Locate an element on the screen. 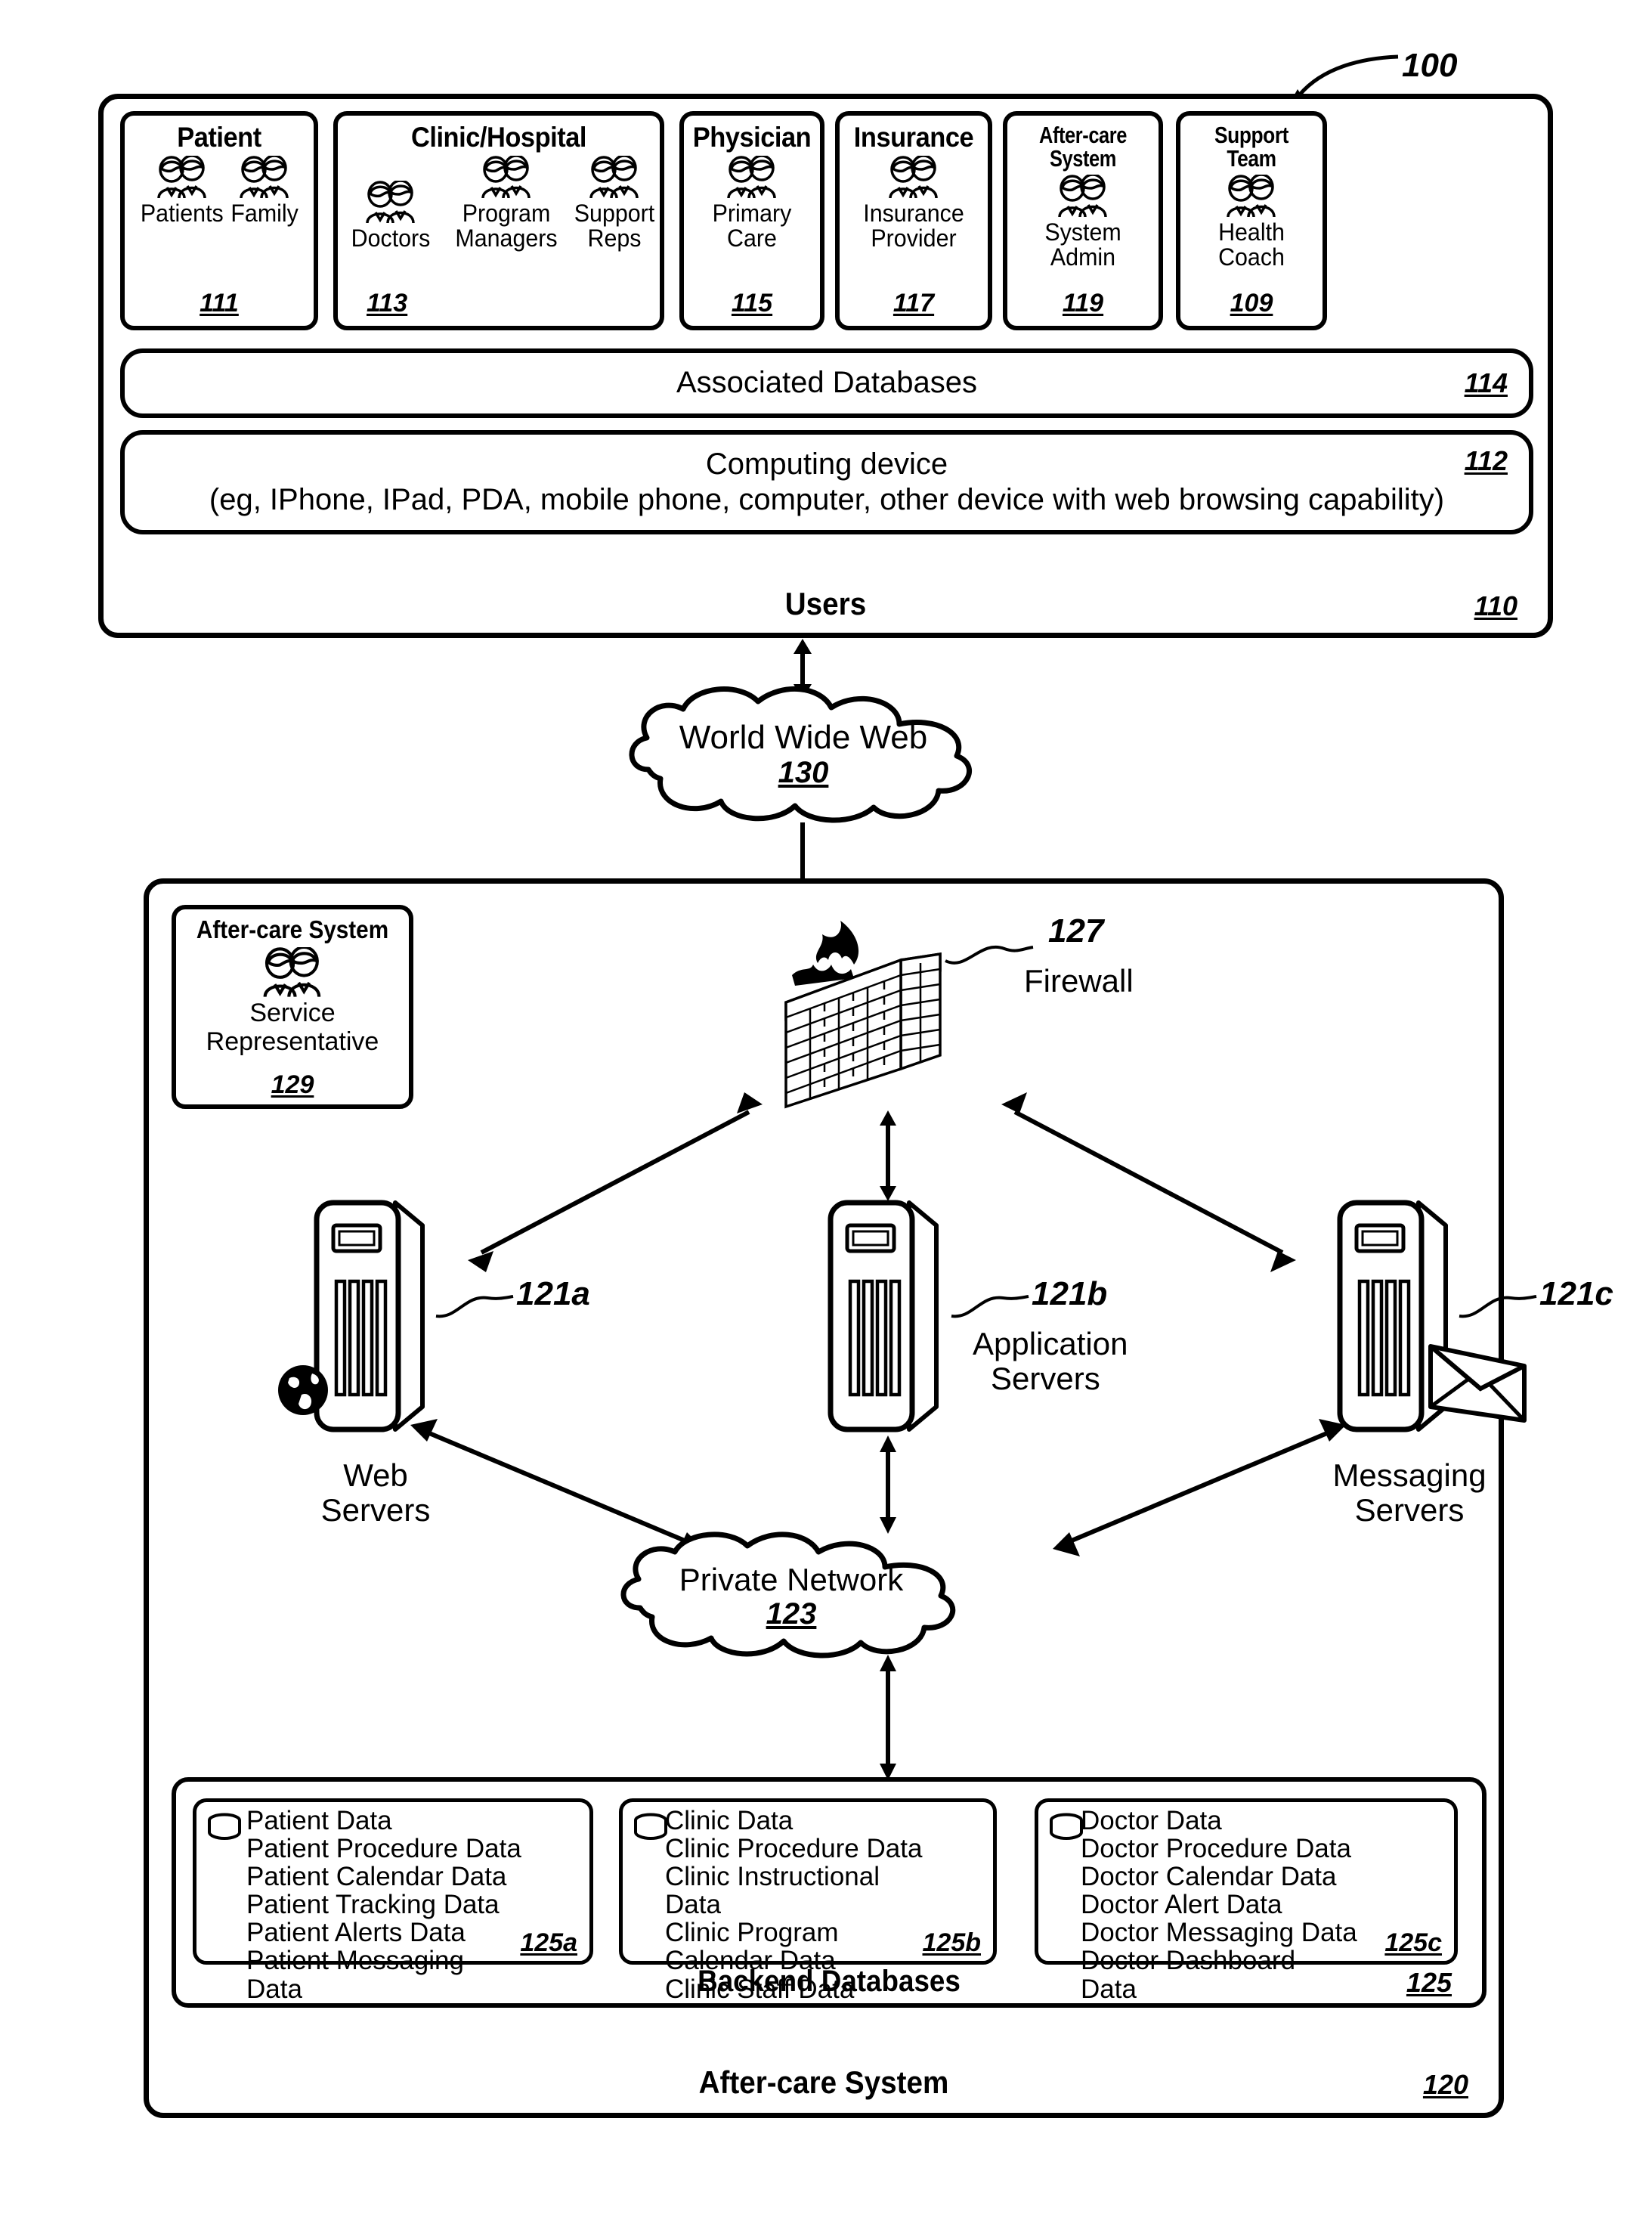 Image resolution: width=1652 pixels, height=2233 pixels. associated-databases-label: Associated Databases is located at coordinates (826, 383).